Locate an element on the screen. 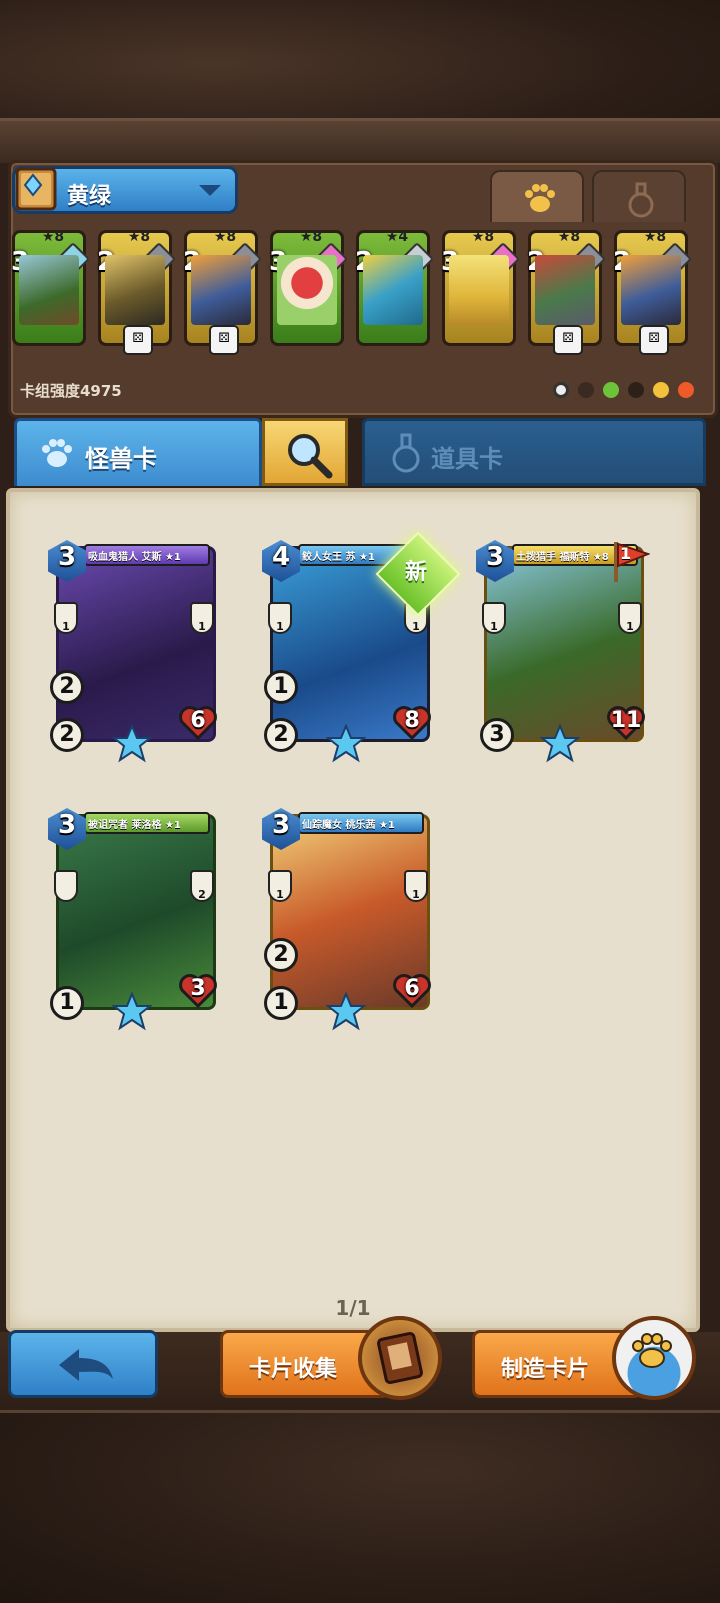 This screenshot has height=1603, width=720. hp-badge: 11 is located at coordinates (626, 722).